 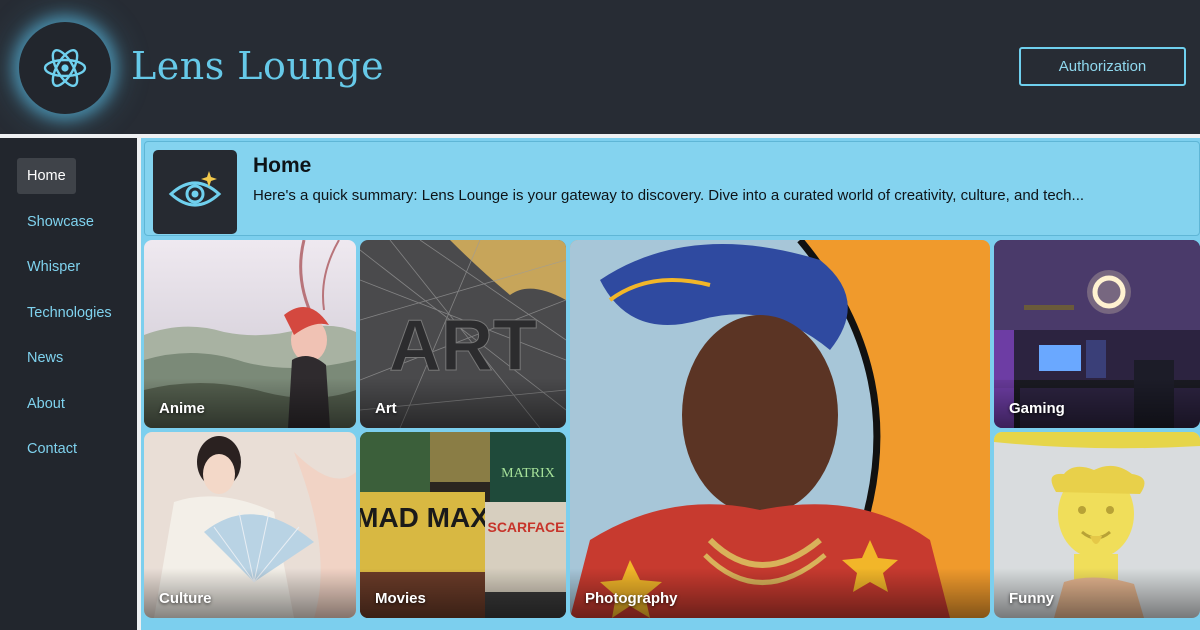 I want to click on atom-icon, so click(x=65, y=68).